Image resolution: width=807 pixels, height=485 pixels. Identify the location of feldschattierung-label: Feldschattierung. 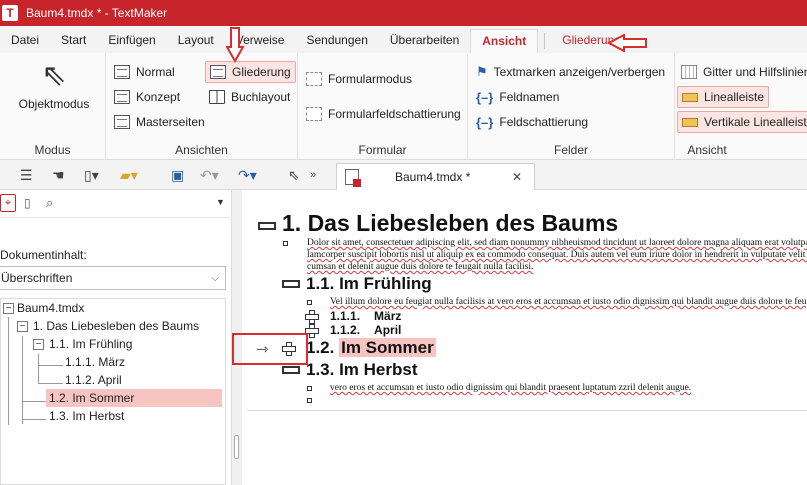
(544, 122).